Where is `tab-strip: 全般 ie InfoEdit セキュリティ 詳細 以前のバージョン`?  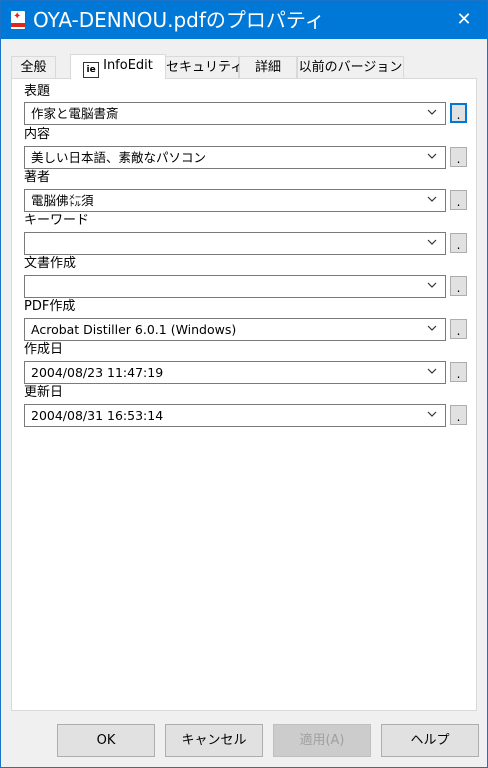
tab-strip: 全般 ie InfoEdit セキュリティ 詳細 以前のバージョン is located at coordinates (244, 66).